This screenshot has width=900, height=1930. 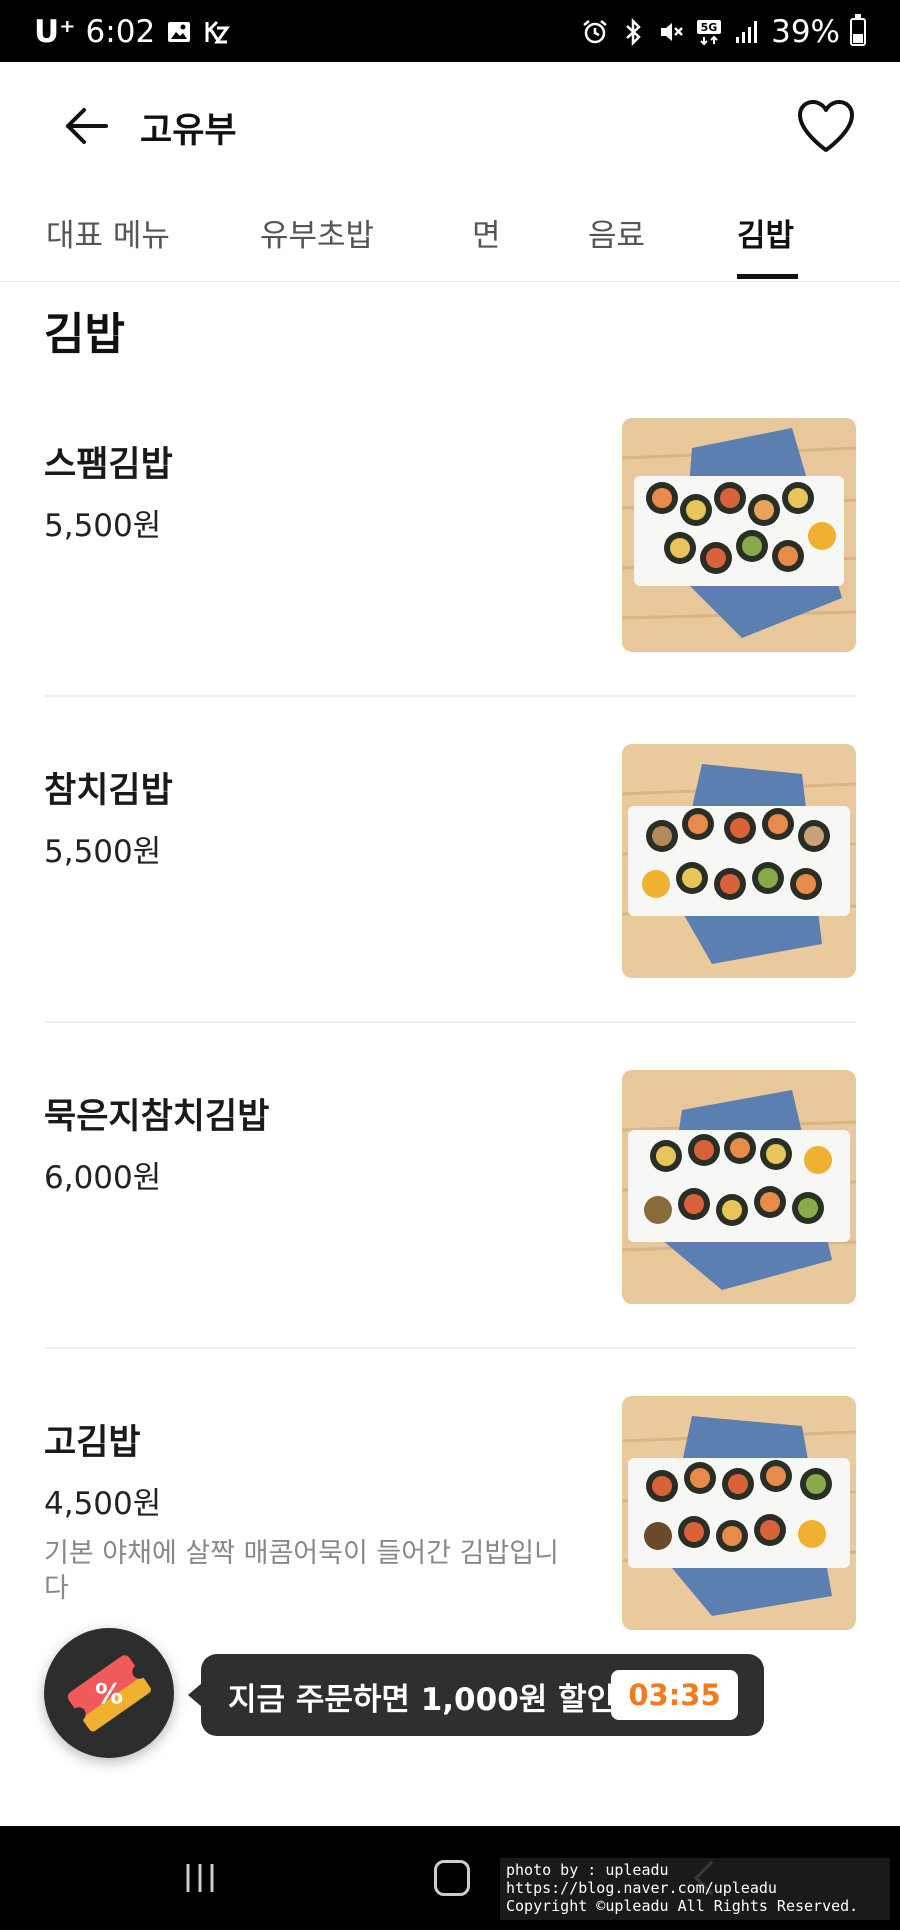 I want to click on tab-gimbap: 김밥, so click(x=765, y=232).